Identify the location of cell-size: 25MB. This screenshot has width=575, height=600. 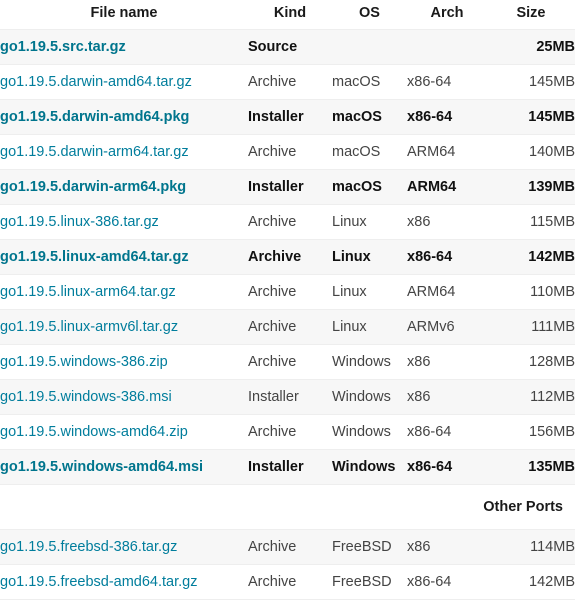
(531, 47).